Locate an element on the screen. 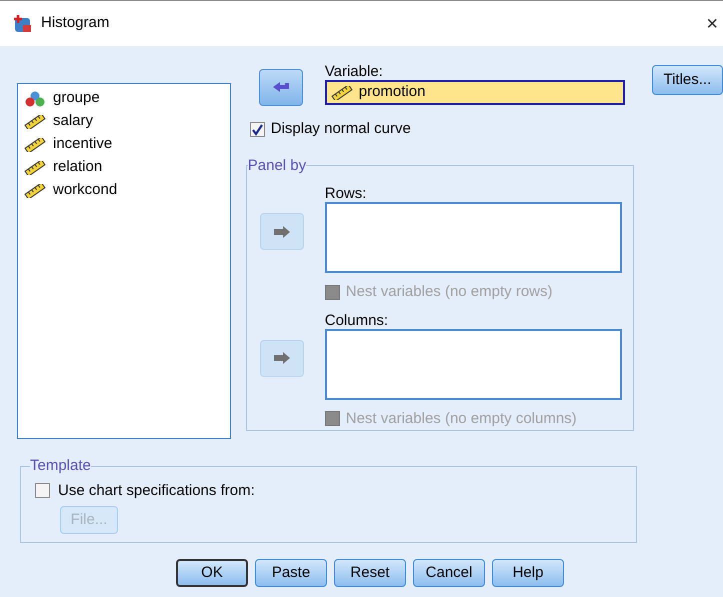  chart-spec-label: Use chart specifications from: is located at coordinates (156, 490).